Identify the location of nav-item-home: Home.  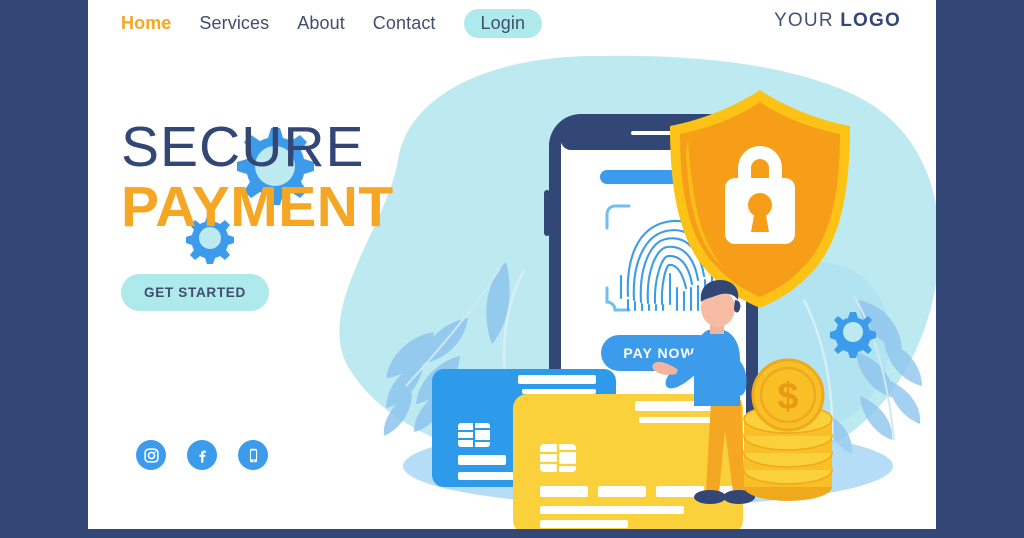
(146, 23).